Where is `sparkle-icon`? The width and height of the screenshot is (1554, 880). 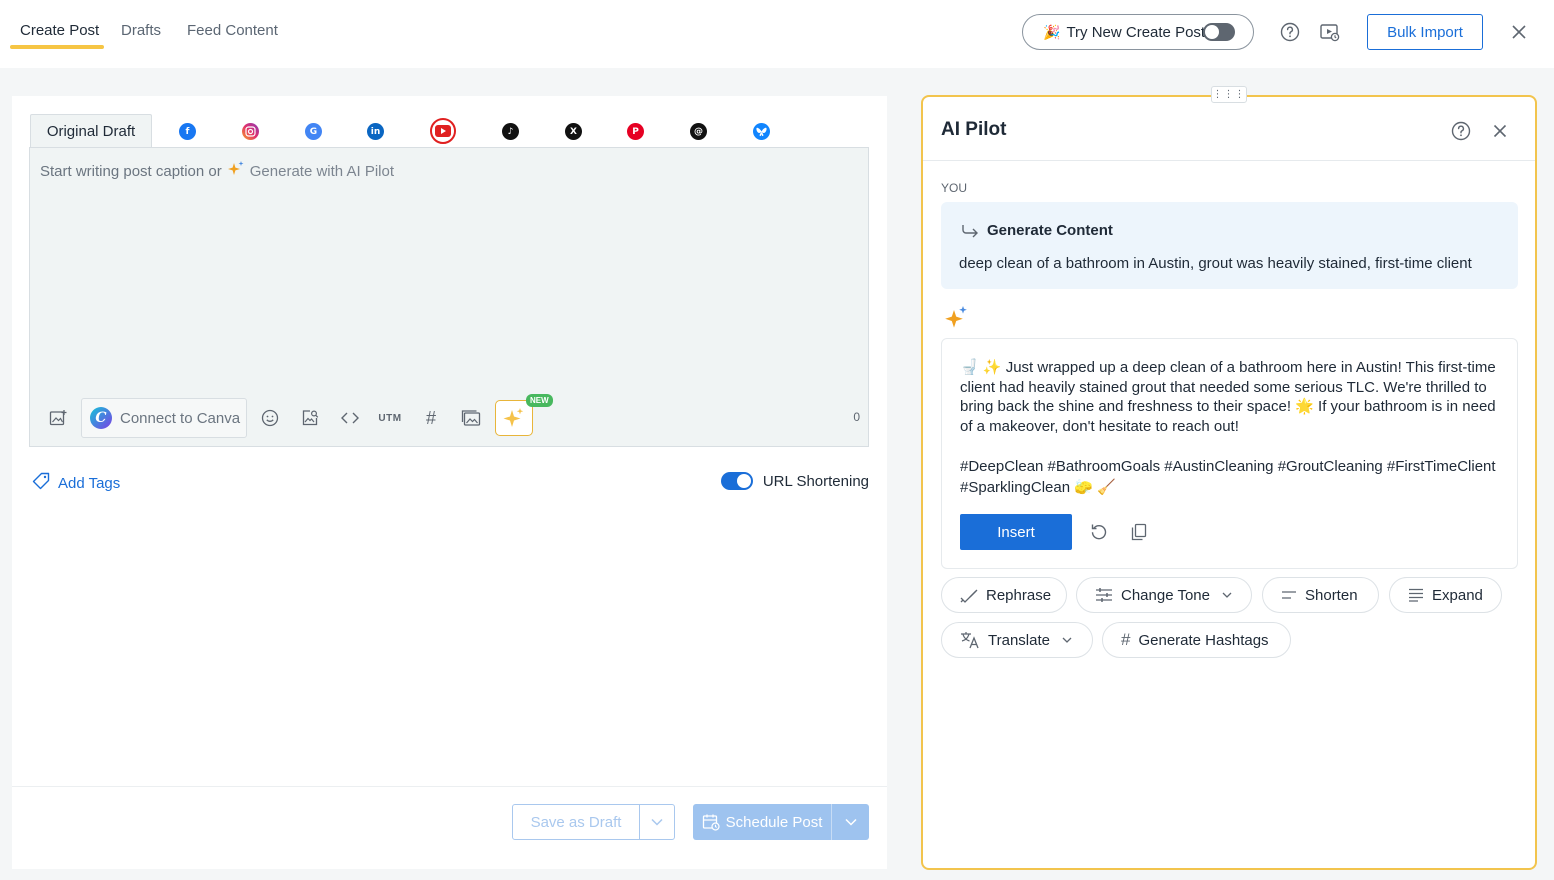 sparkle-icon is located at coordinates (235, 171).